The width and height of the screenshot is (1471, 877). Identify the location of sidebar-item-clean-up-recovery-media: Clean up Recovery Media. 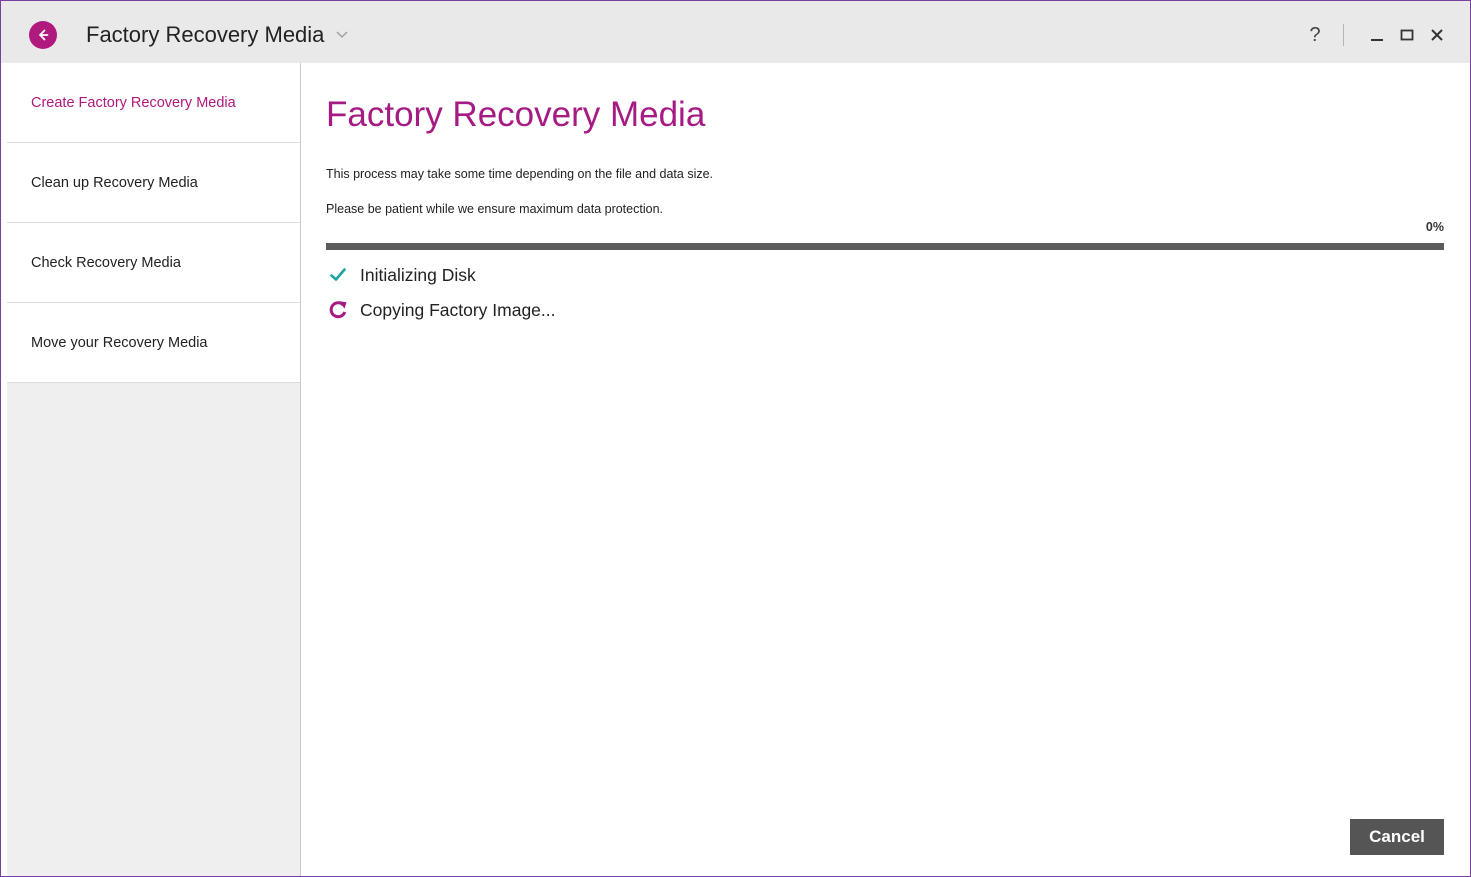
(153, 183).